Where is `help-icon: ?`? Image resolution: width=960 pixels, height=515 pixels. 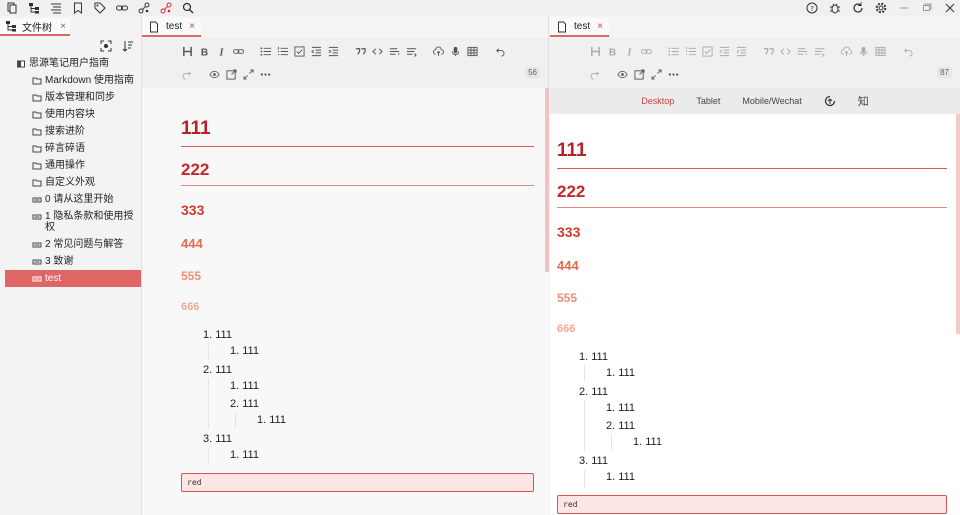 help-icon: ? is located at coordinates (812, 8).